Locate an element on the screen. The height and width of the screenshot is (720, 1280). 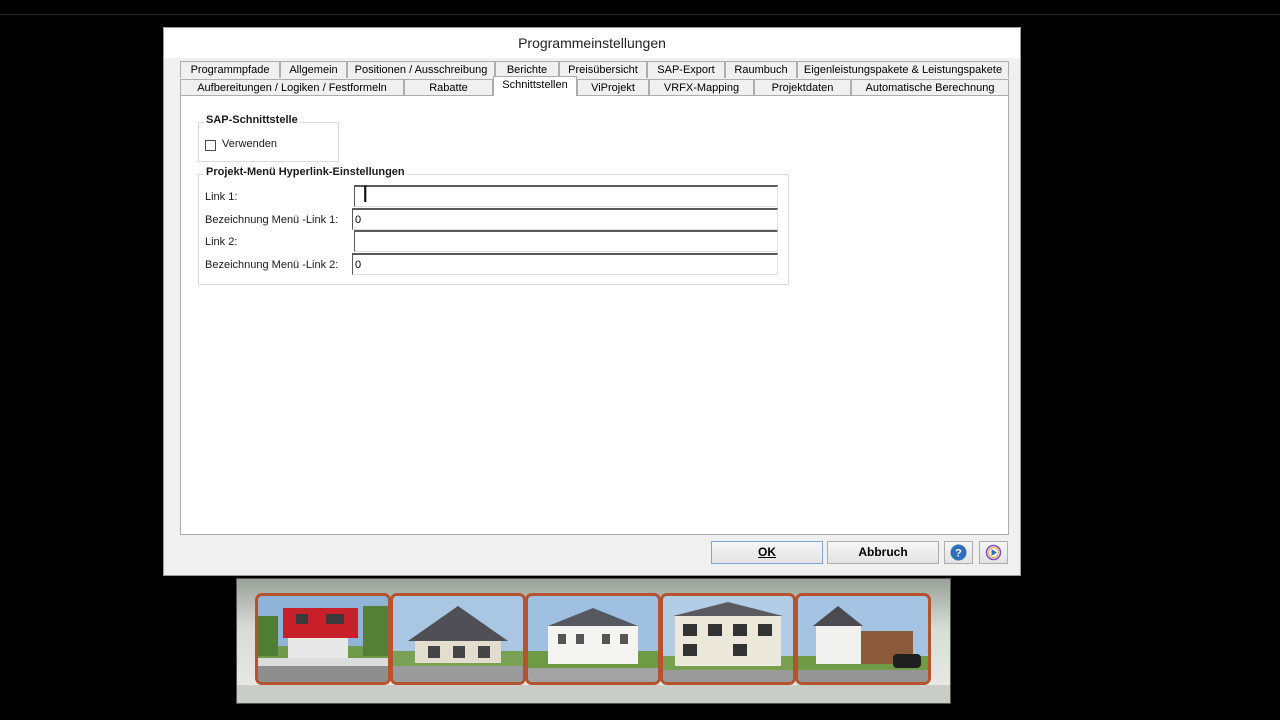
house-gallery-strip is located at coordinates (593, 641).